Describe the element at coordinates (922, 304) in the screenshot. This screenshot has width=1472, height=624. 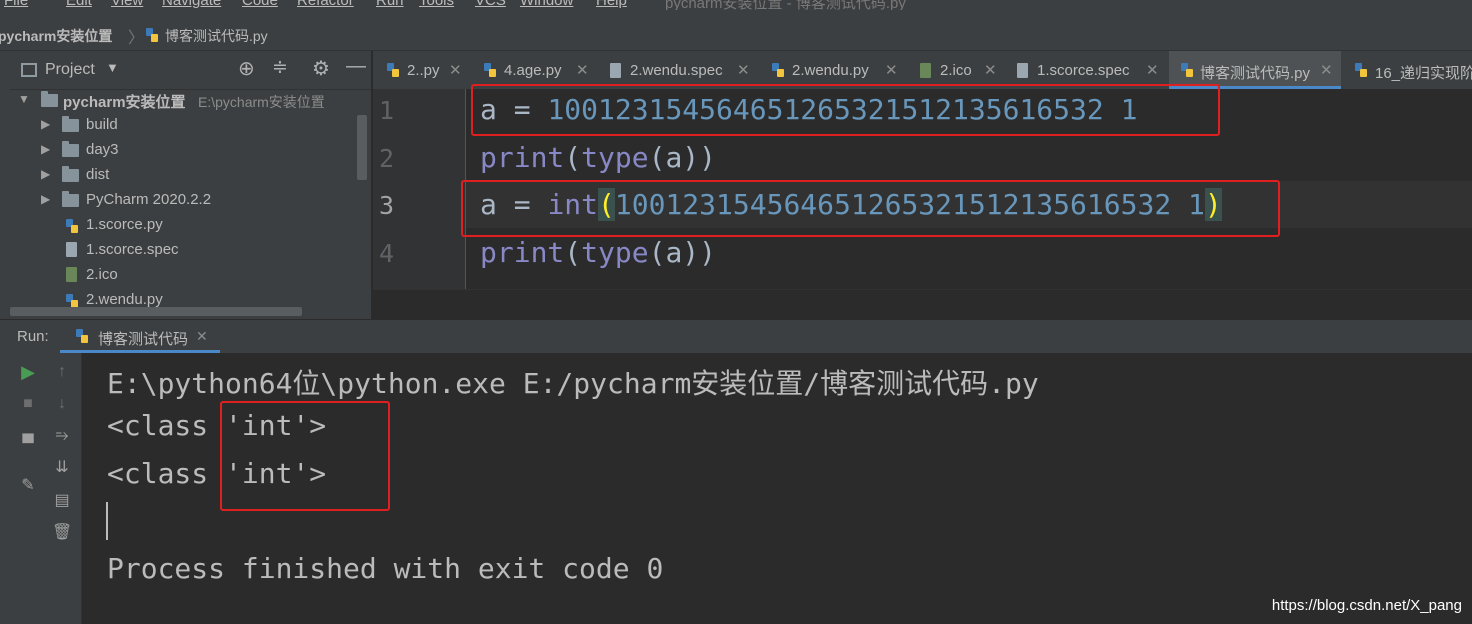
I see `editor-bottom-strip` at that location.